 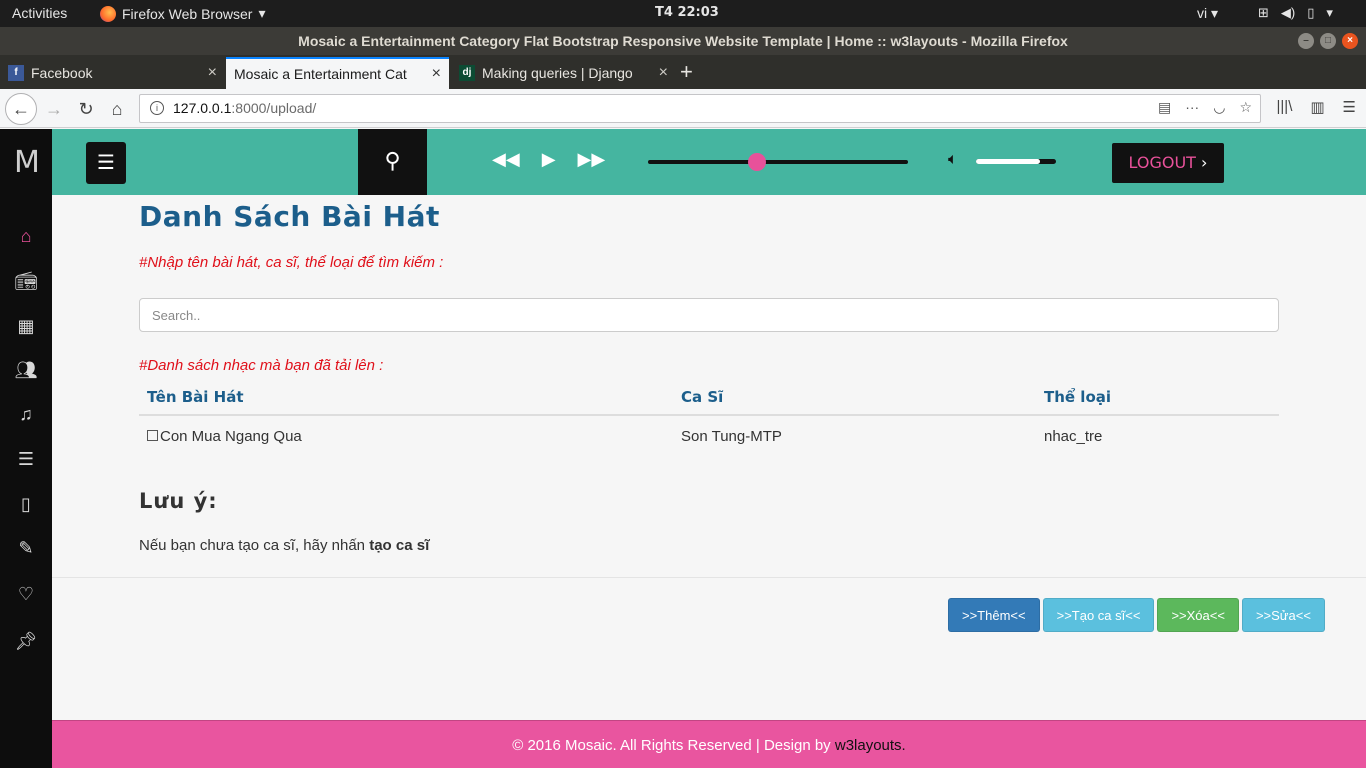 I want to click on new-tab-button: +, so click(x=686, y=72).